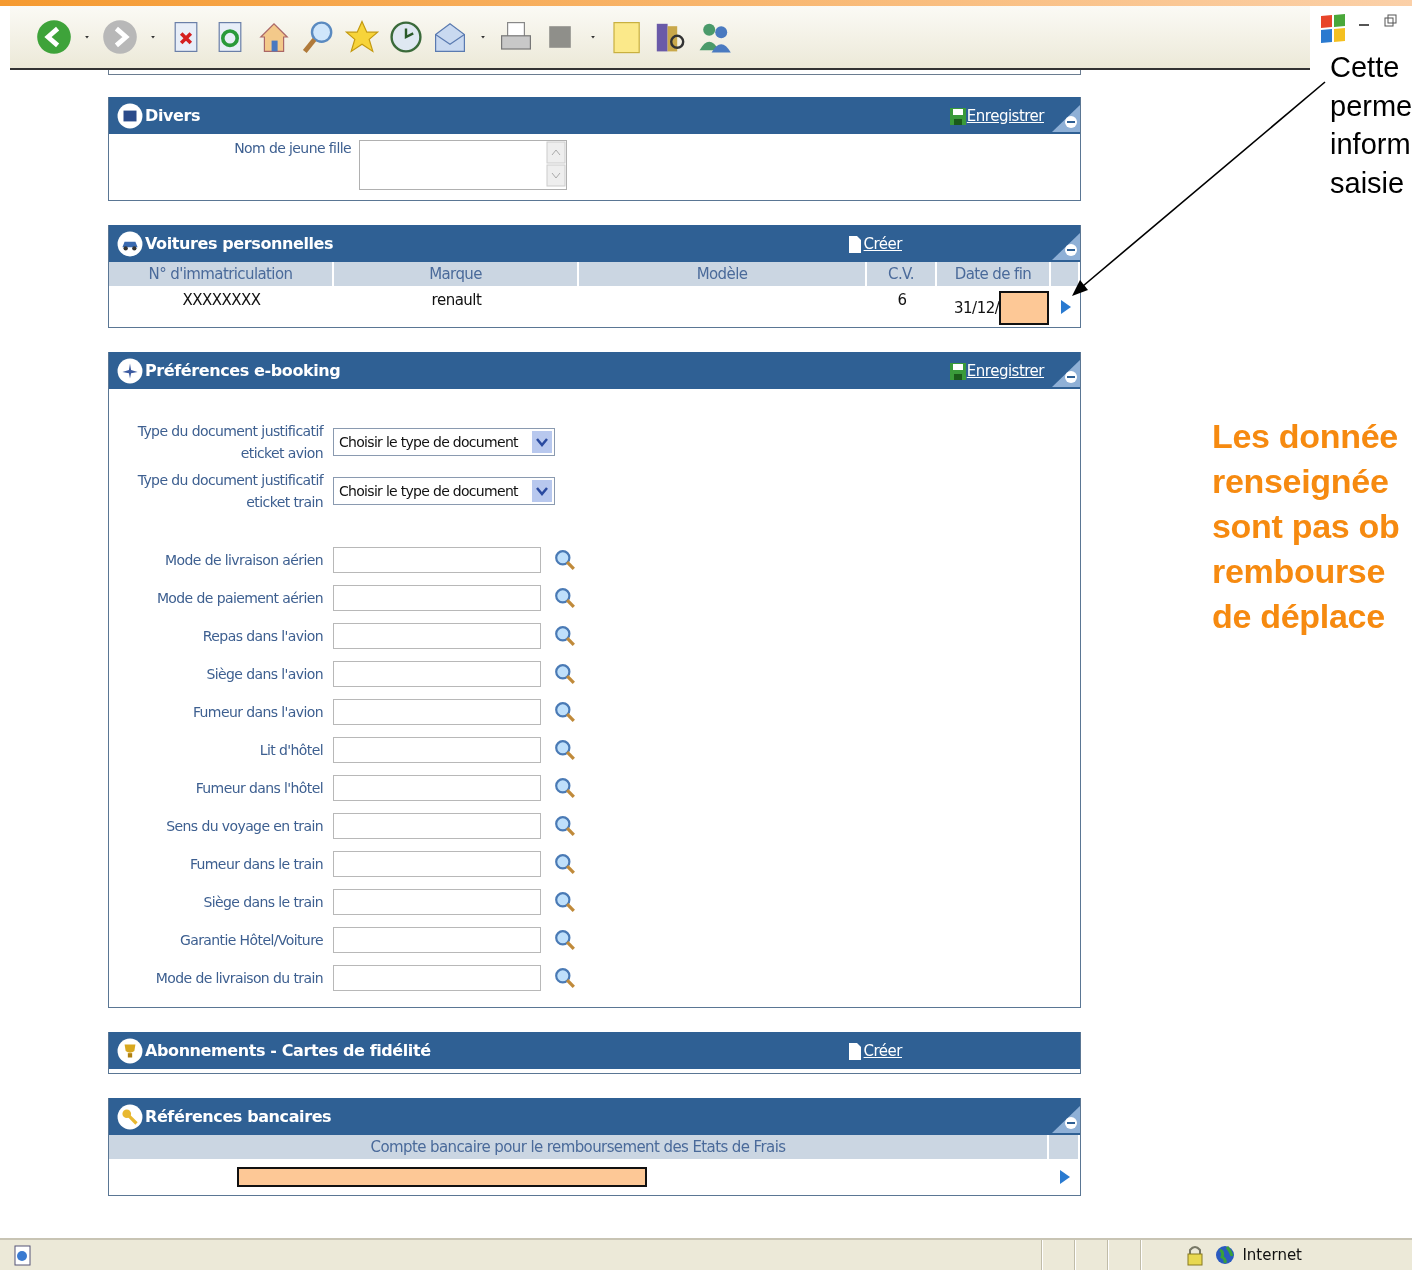 The image size is (1412, 1270). Describe the element at coordinates (243, 370) in the screenshot. I see `panel-title: Préférences e-booking` at that location.